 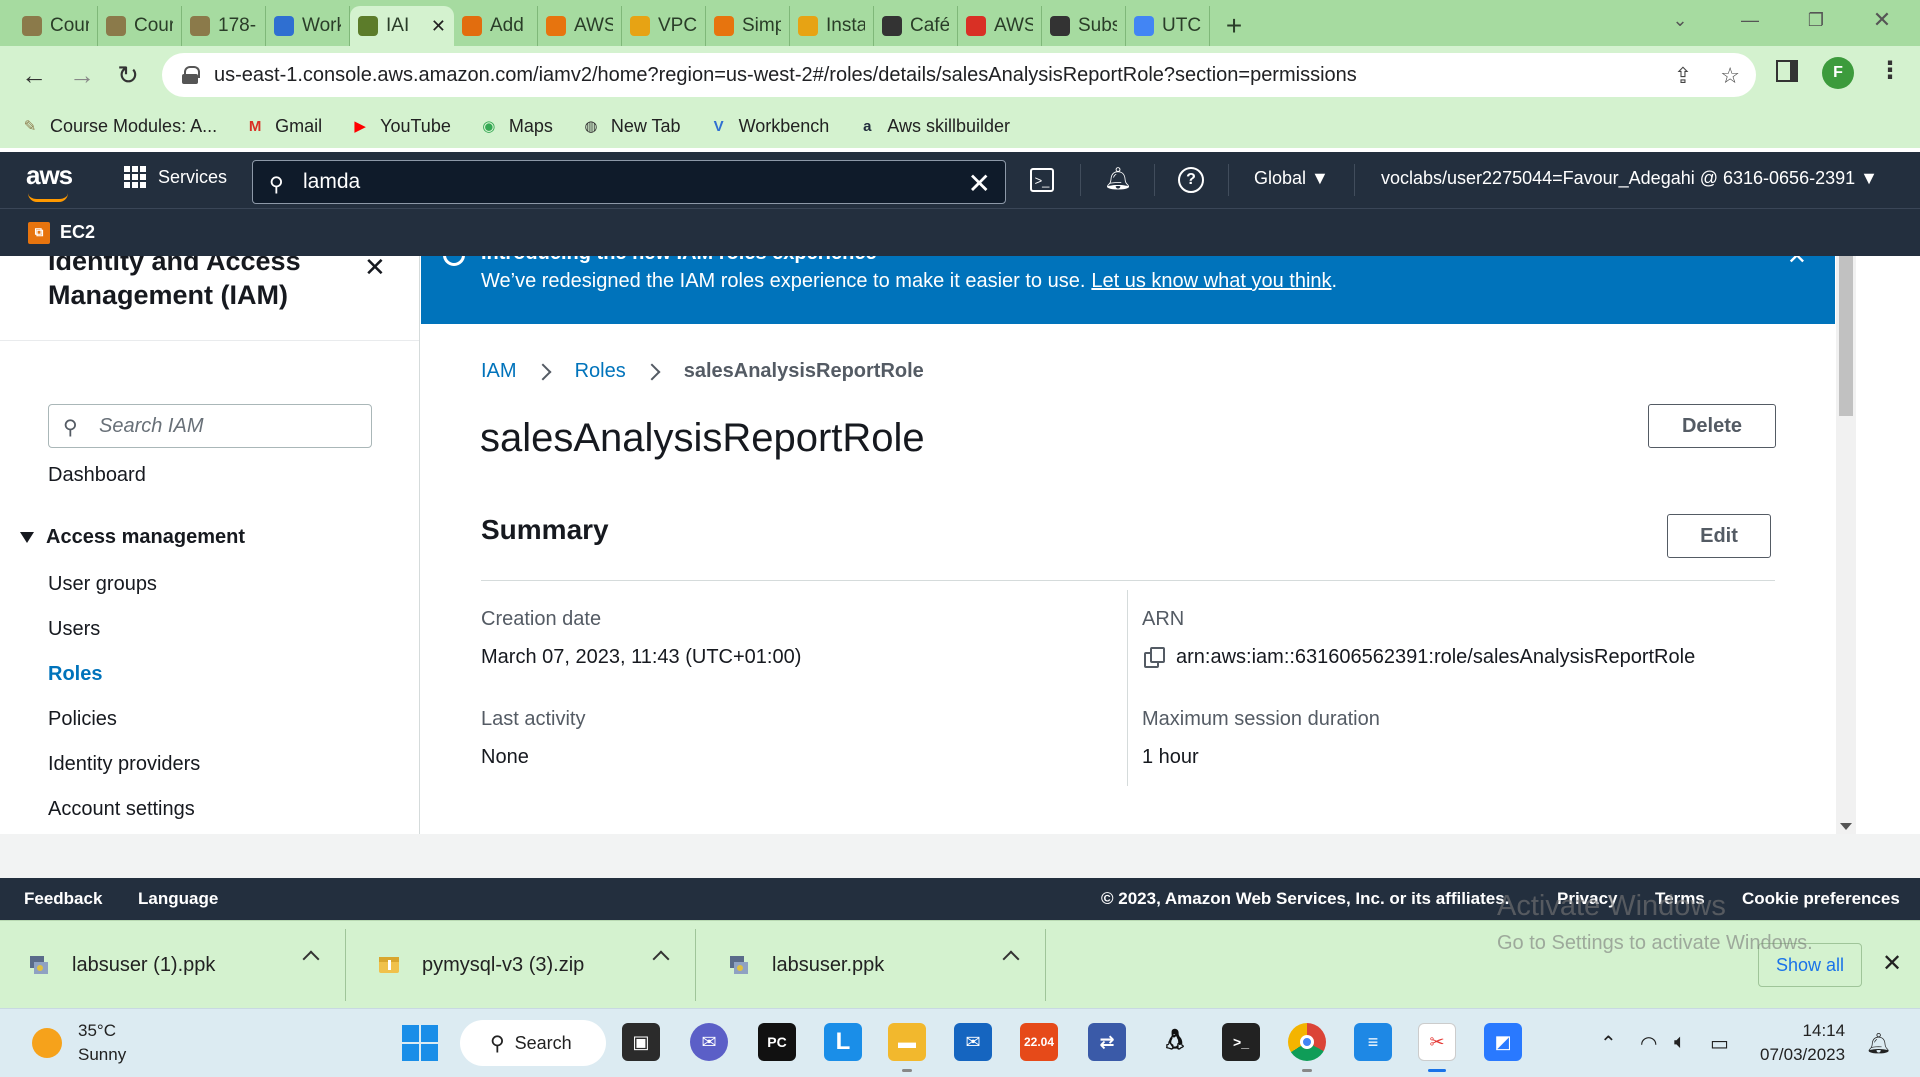 What do you see at coordinates (283, 126) in the screenshot?
I see `bookmark-item: M Gmail` at bounding box center [283, 126].